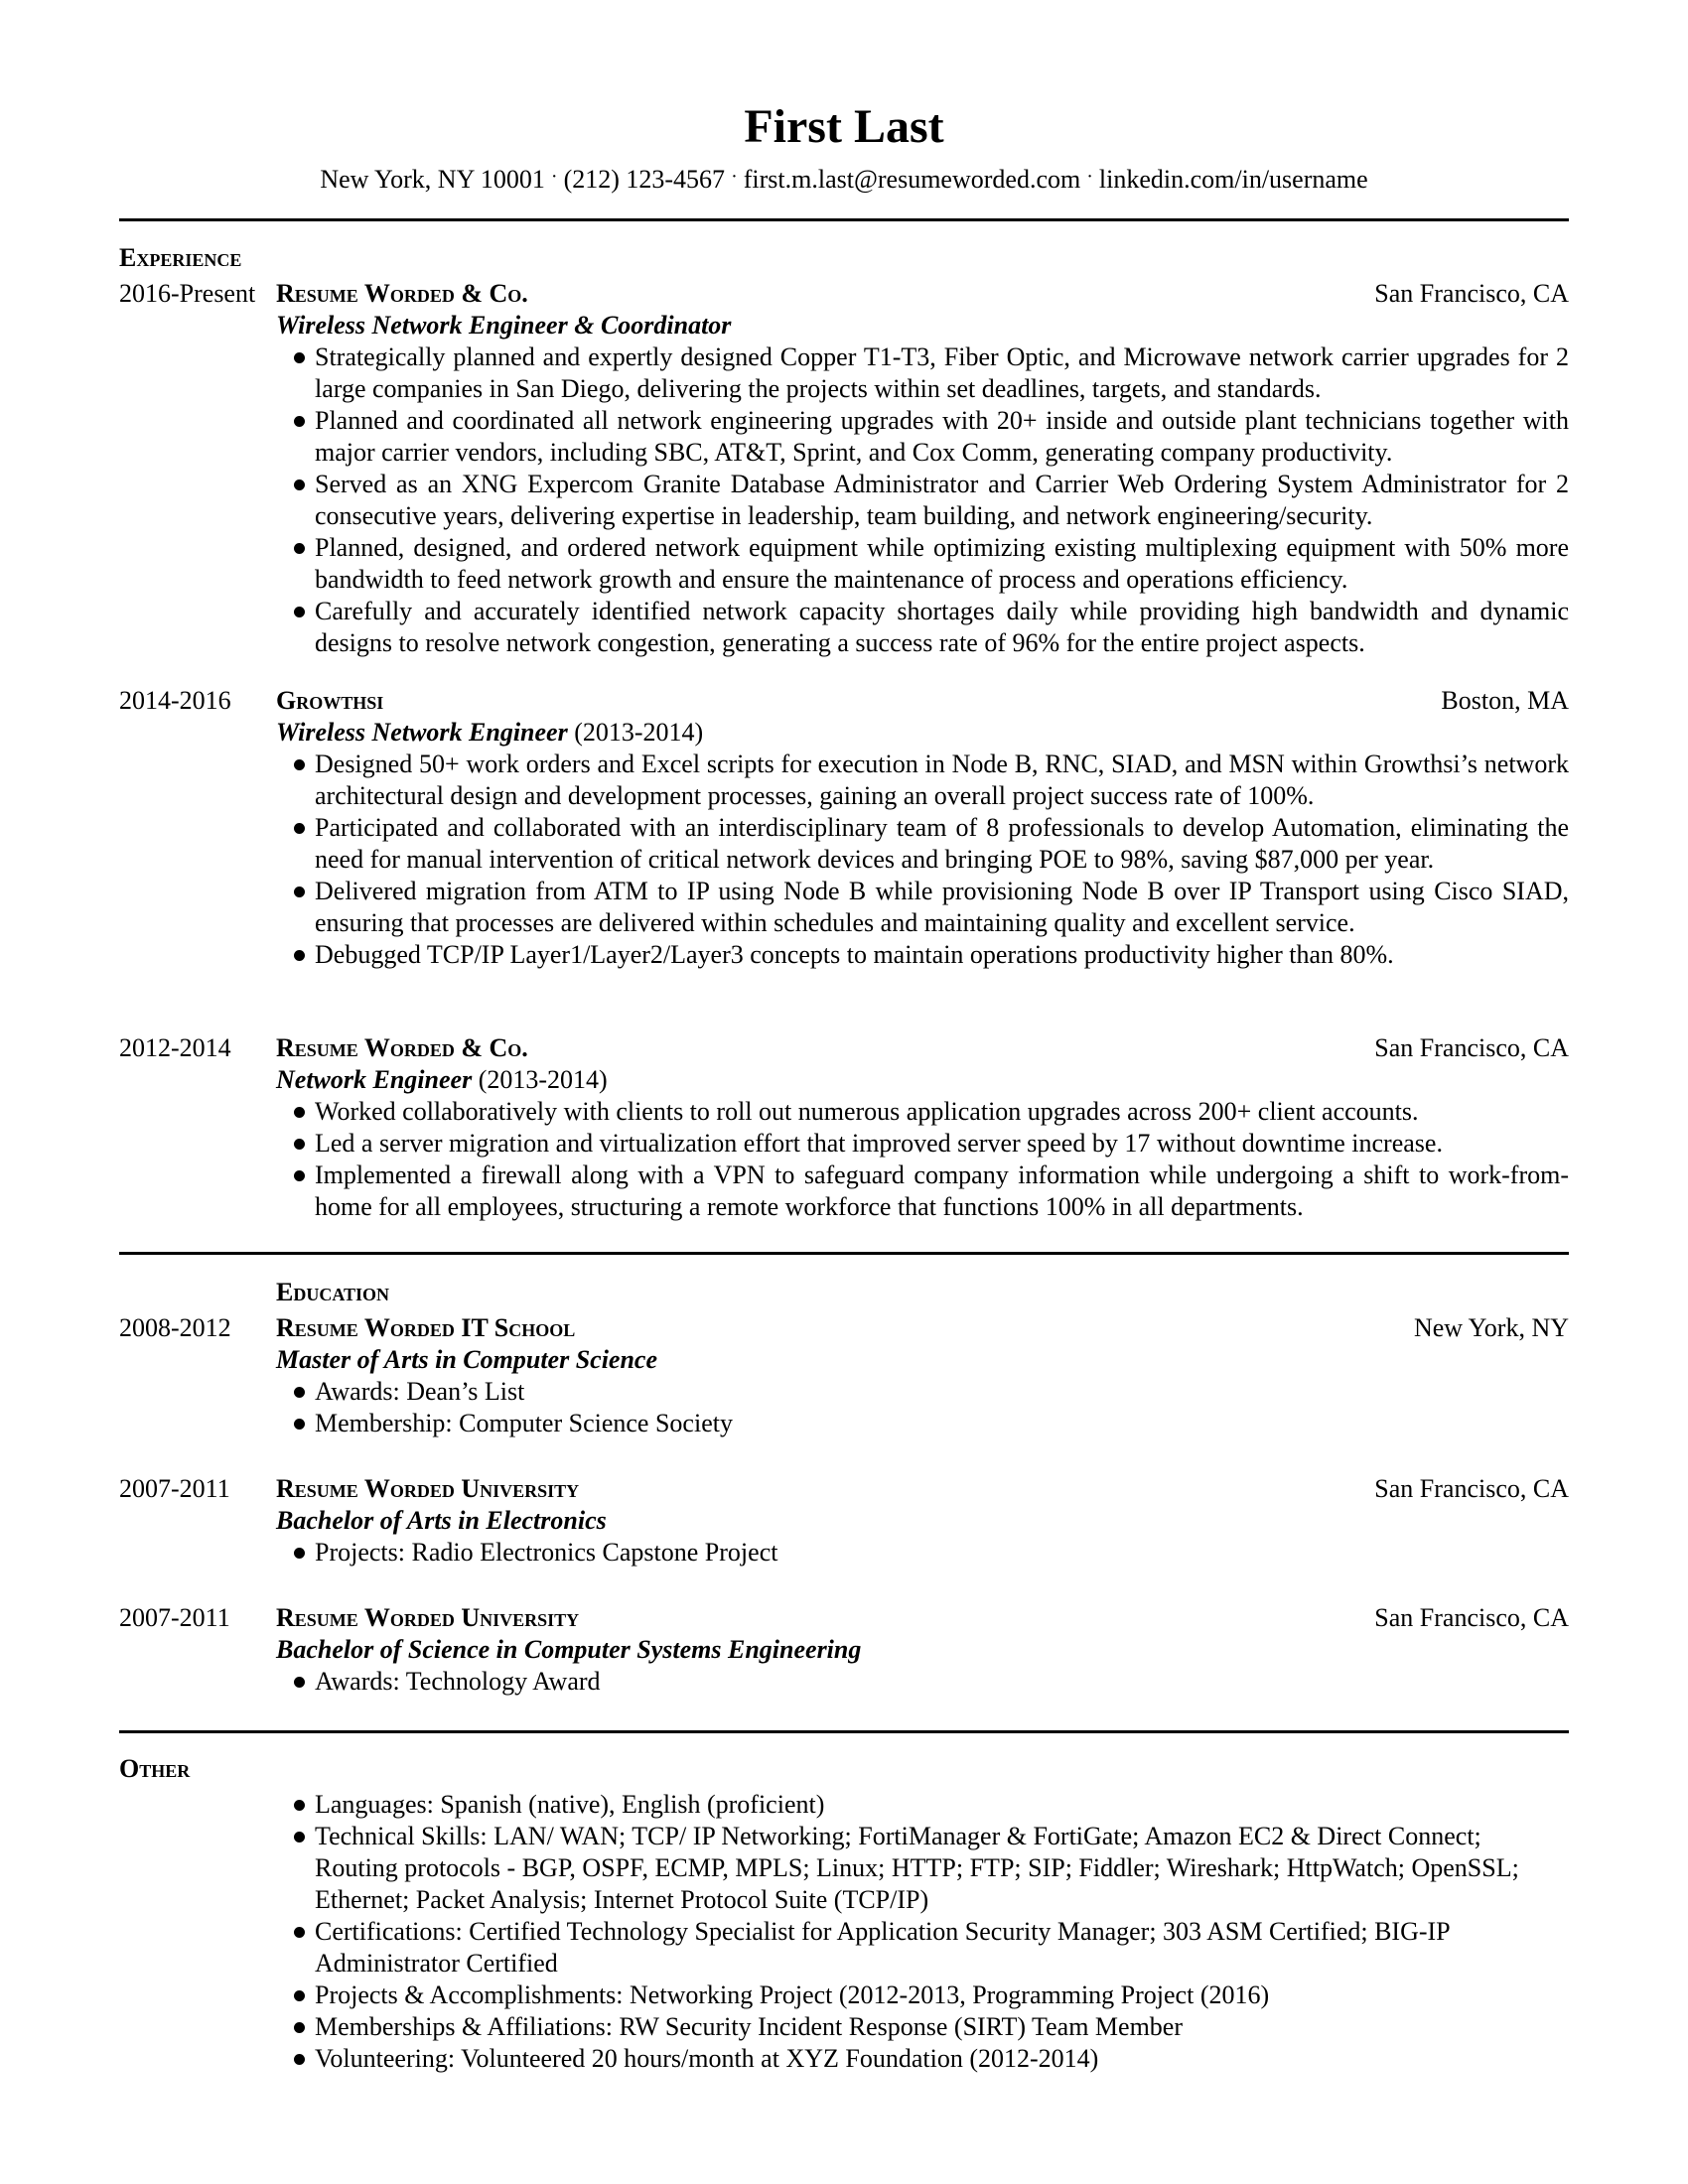  What do you see at coordinates (175, 1047) in the screenshot?
I see `entry-dates: 2012-2014` at bounding box center [175, 1047].